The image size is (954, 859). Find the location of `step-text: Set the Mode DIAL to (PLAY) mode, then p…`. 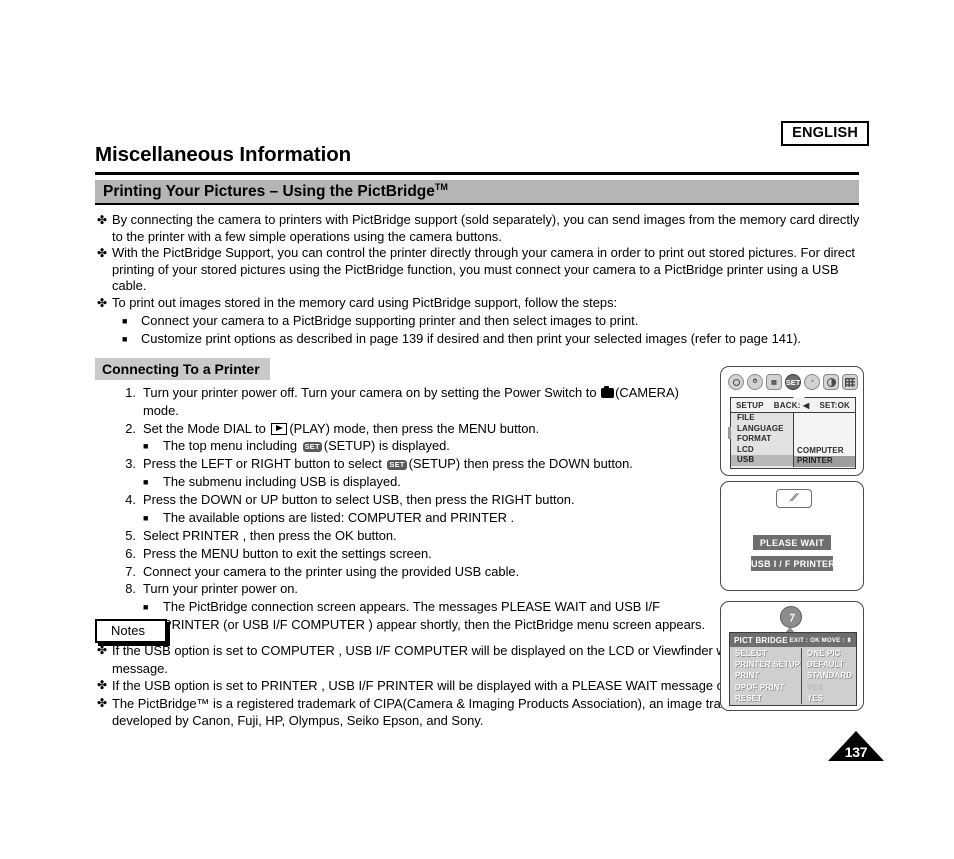

step-text: Set the Mode DIAL to (PLAY) mode, then p… is located at coordinates (428, 429).